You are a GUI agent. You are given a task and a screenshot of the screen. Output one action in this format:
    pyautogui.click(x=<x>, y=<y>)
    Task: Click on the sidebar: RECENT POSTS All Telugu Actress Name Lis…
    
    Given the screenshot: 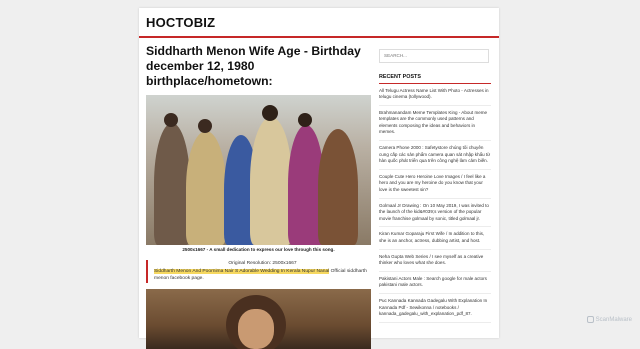 What is the action you would take?
    pyautogui.click(x=435, y=183)
    